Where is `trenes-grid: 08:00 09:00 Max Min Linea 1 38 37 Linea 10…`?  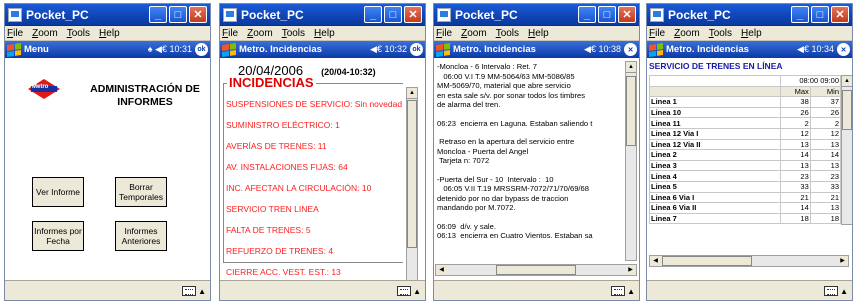
trenes-grid: 08:00 09:00 Max Min Linea 1 38 37 Linea 10… is located at coordinates (745, 150).